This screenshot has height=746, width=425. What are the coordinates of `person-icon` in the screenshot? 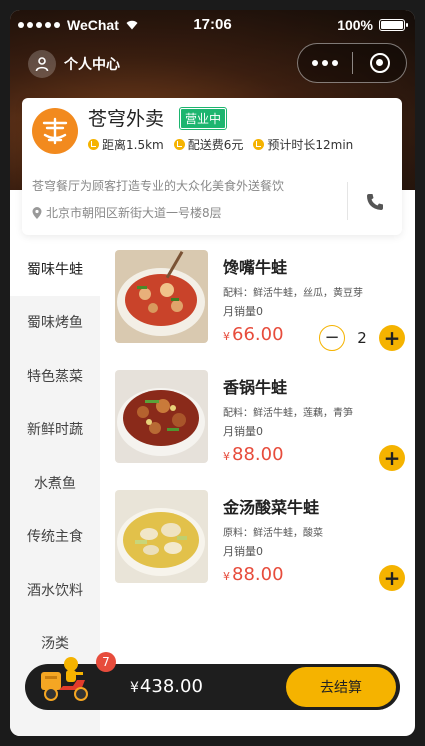 It's located at (42, 64).